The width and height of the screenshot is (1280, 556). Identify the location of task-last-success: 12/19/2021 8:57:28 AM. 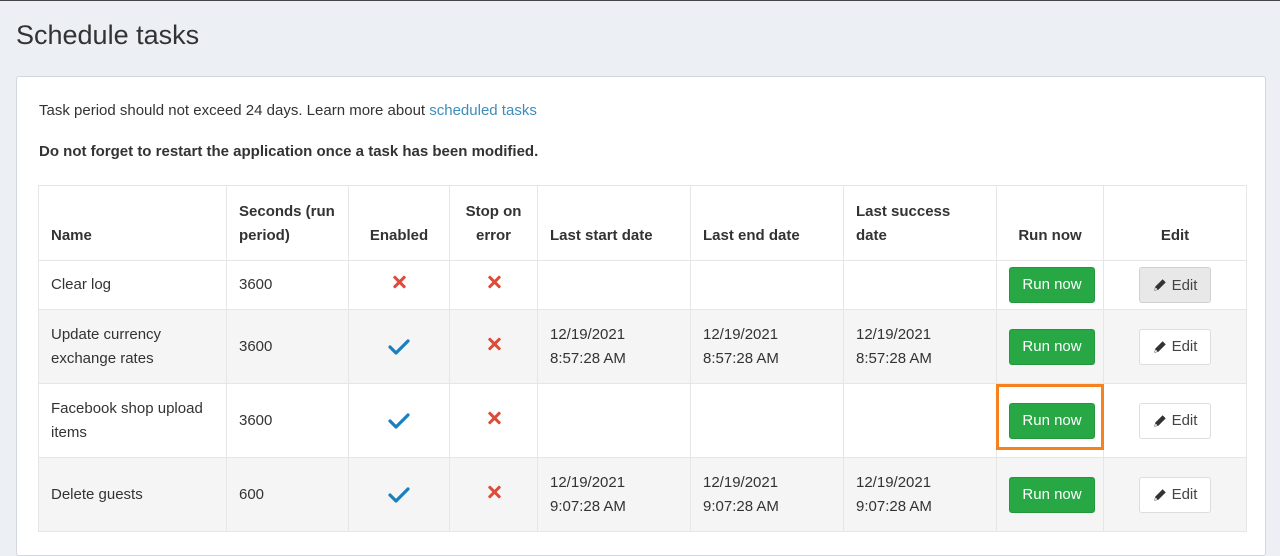
(920, 346).